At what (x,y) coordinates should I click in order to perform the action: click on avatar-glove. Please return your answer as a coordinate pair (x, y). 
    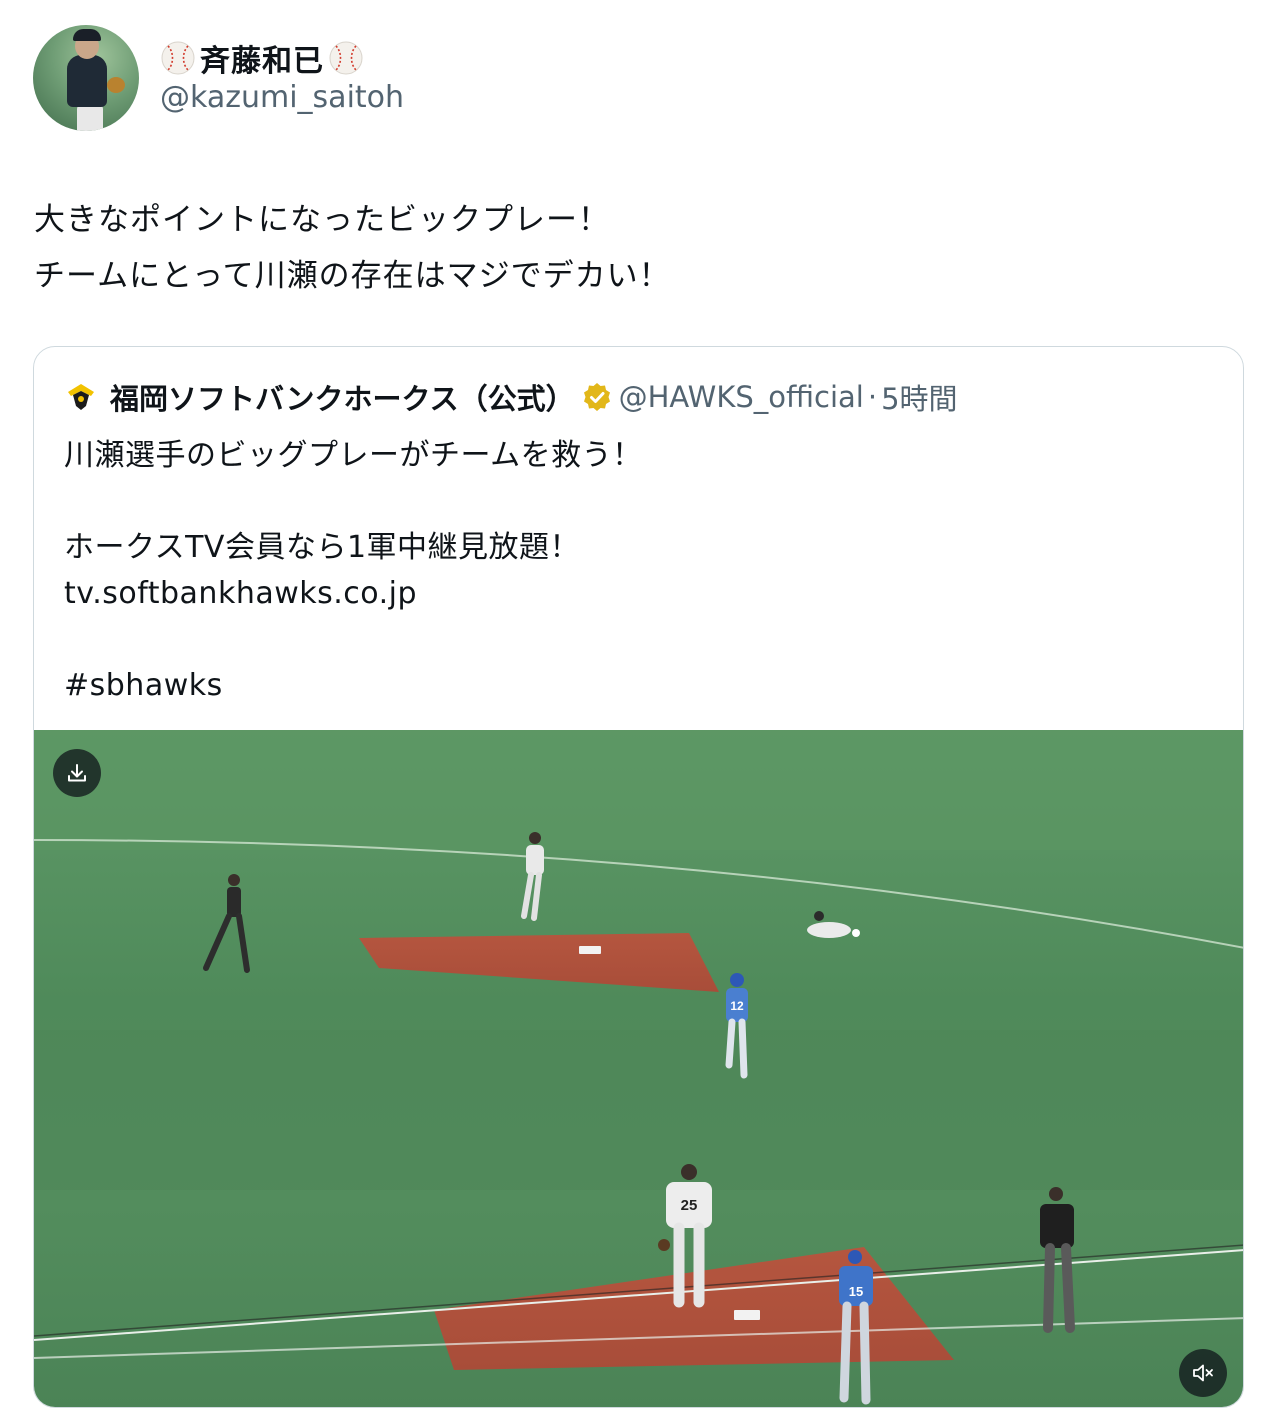
    Looking at the image, I should click on (116, 85).